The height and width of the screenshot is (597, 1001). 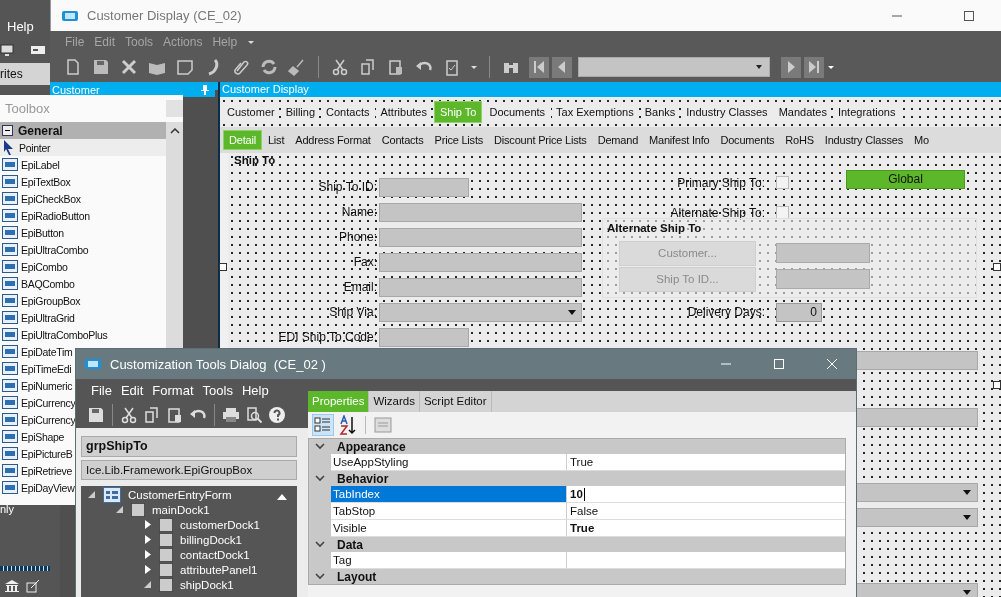 I want to click on window-title: Customization Tools Dialog (CE_02 ), so click(x=218, y=364).